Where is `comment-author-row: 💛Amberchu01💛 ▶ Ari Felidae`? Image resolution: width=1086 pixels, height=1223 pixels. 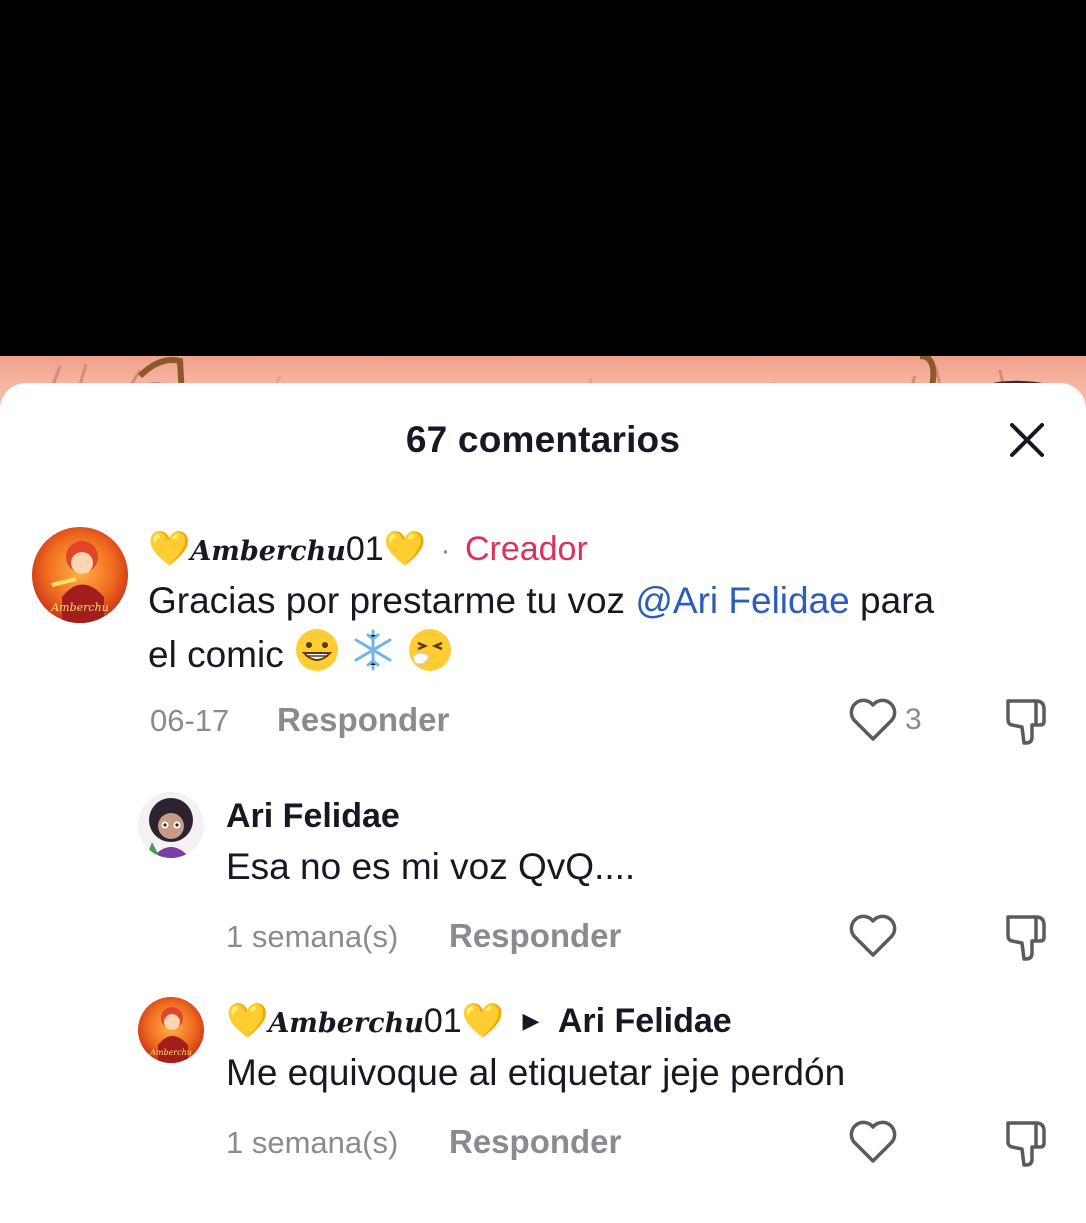
comment-author-row: 💛Amberchu01💛 ▶ Ari Felidae is located at coordinates (479, 1021).